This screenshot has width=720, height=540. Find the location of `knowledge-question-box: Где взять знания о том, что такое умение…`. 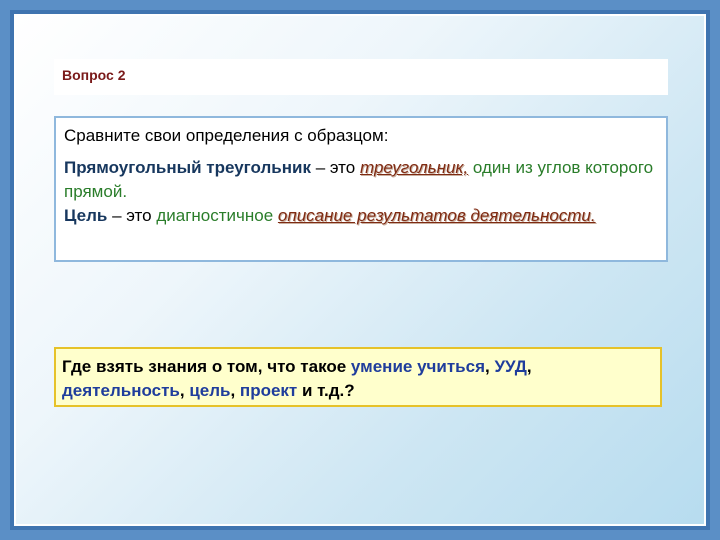

knowledge-question-box: Где взять знания о том, что такое умение… is located at coordinates (358, 377).